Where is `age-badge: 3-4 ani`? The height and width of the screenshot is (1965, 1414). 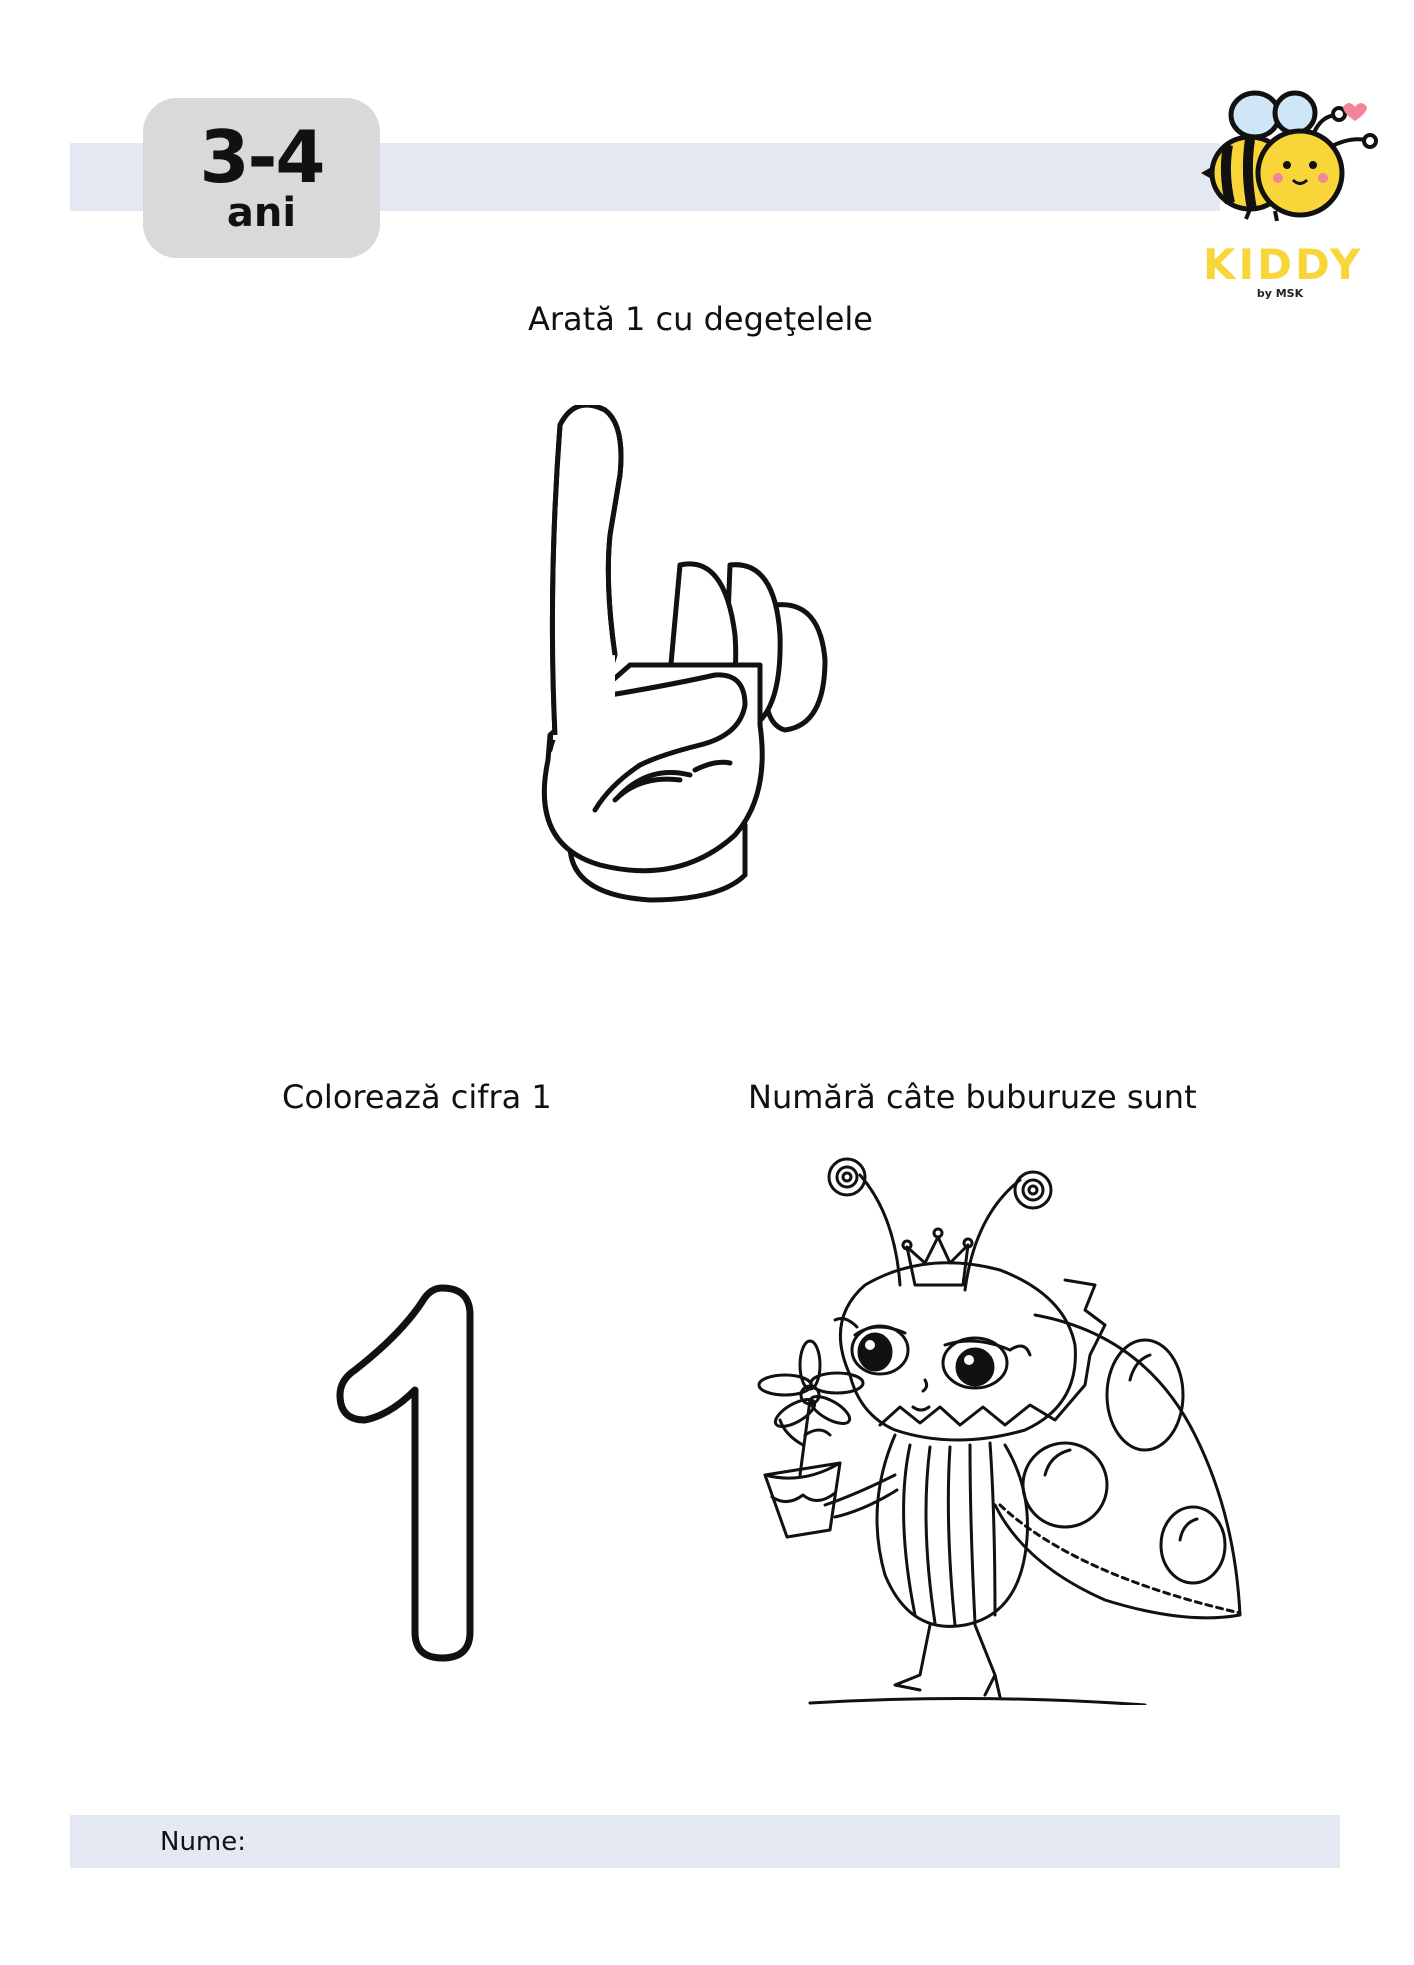
age-badge: 3-4 ani is located at coordinates (261, 178).